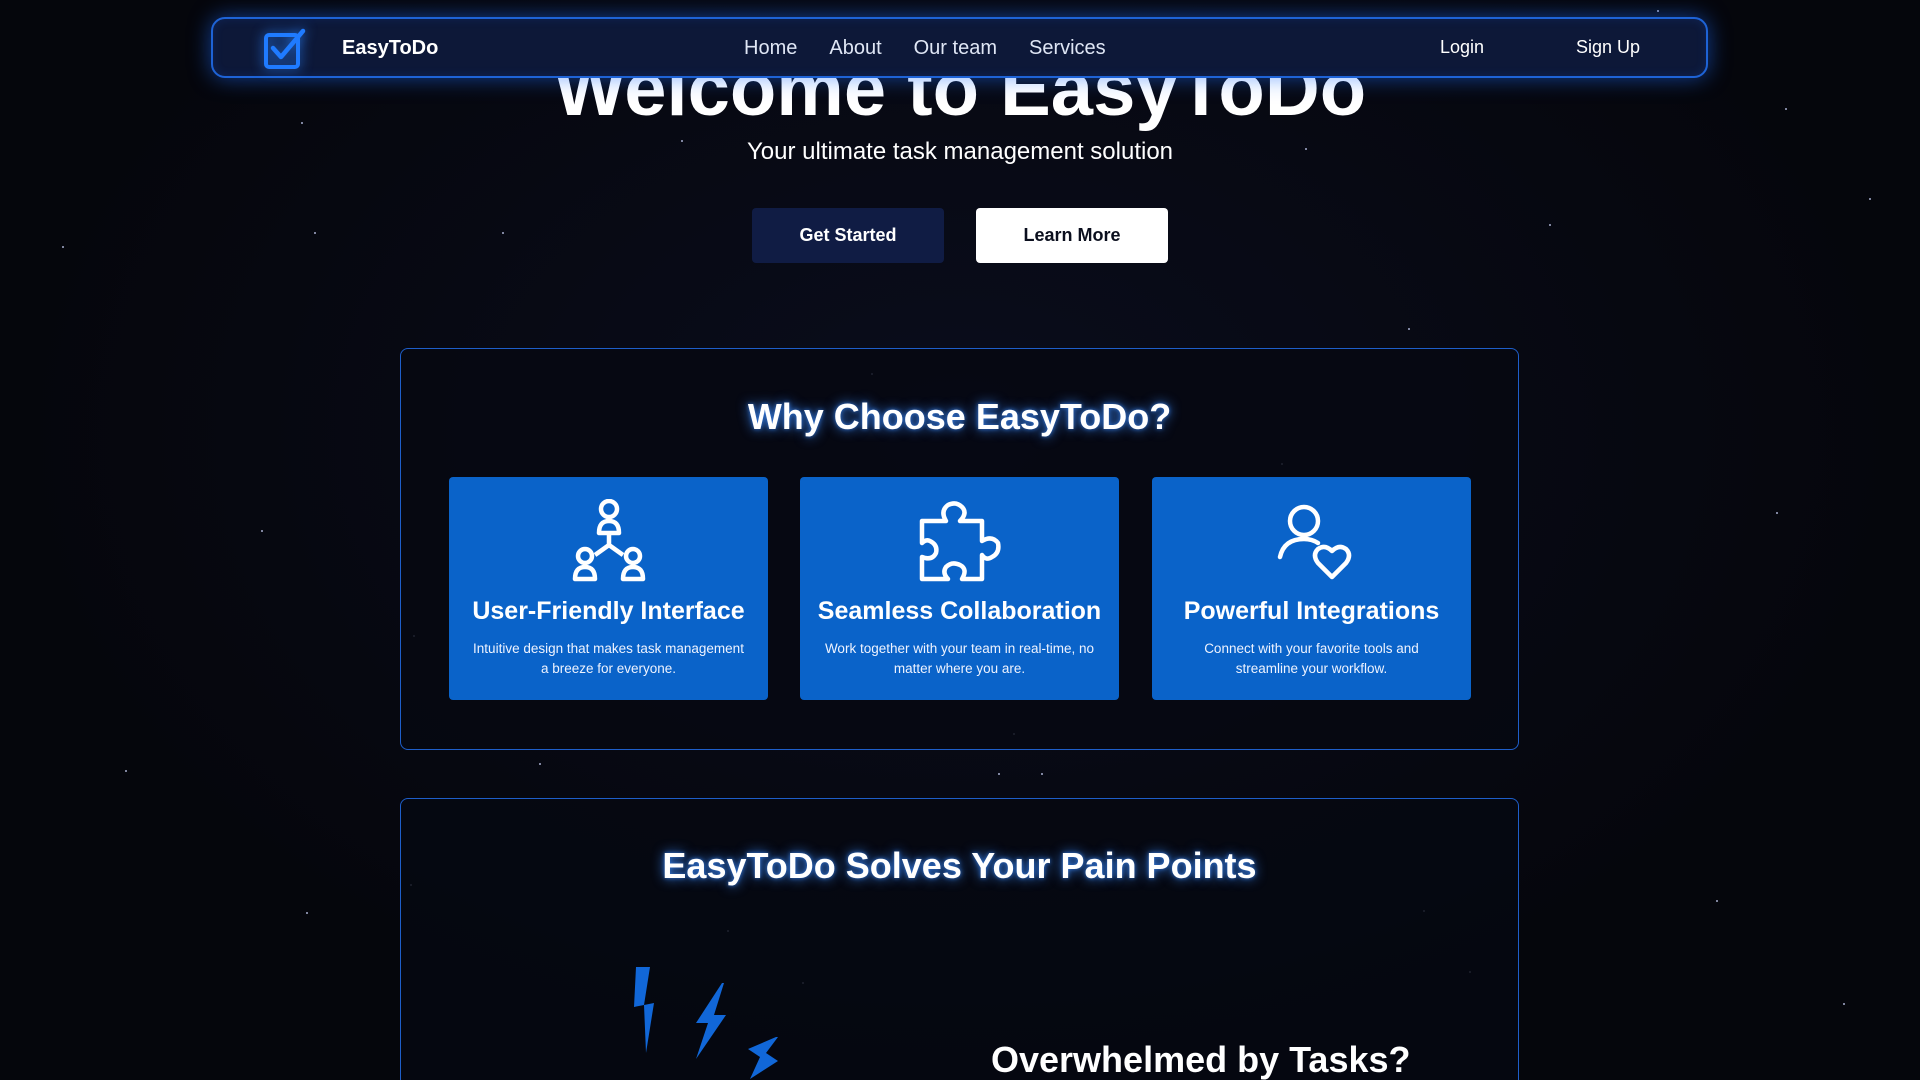 The width and height of the screenshot is (1920, 1080). What do you see at coordinates (608, 611) in the screenshot?
I see `card-title: User-Friendly Interface` at bounding box center [608, 611].